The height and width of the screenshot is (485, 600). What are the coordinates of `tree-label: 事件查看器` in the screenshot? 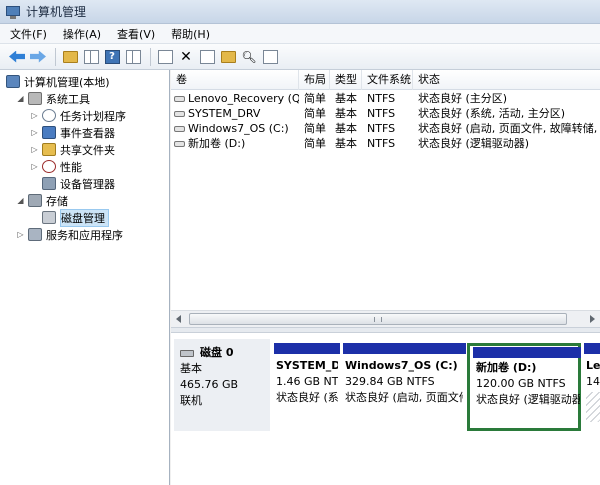 It's located at (87, 133).